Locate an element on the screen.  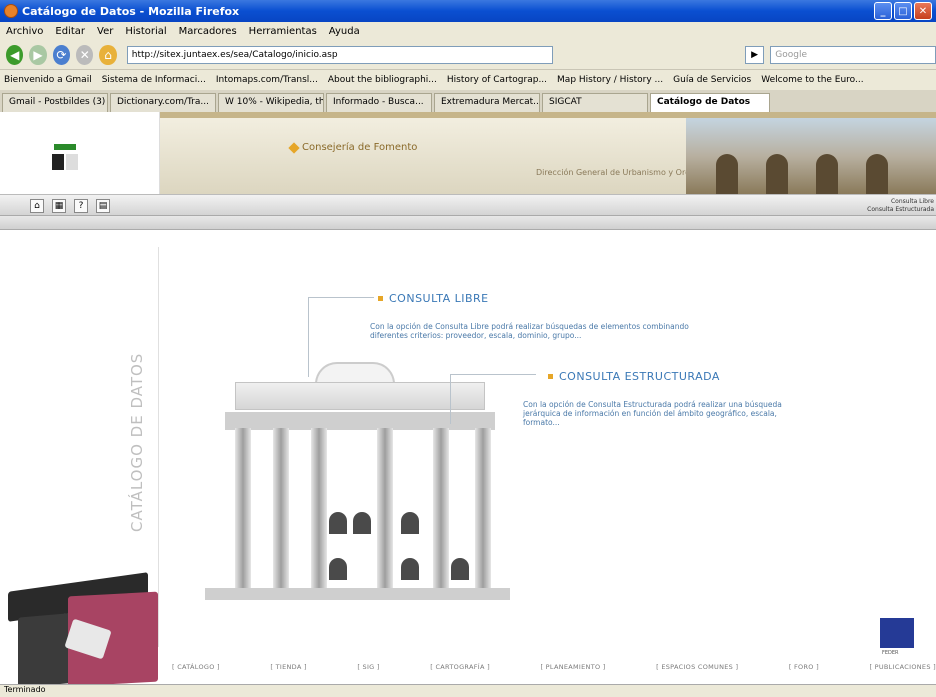
footer-link-tienda: [ TIENDA ] is located at coordinates (288, 667).